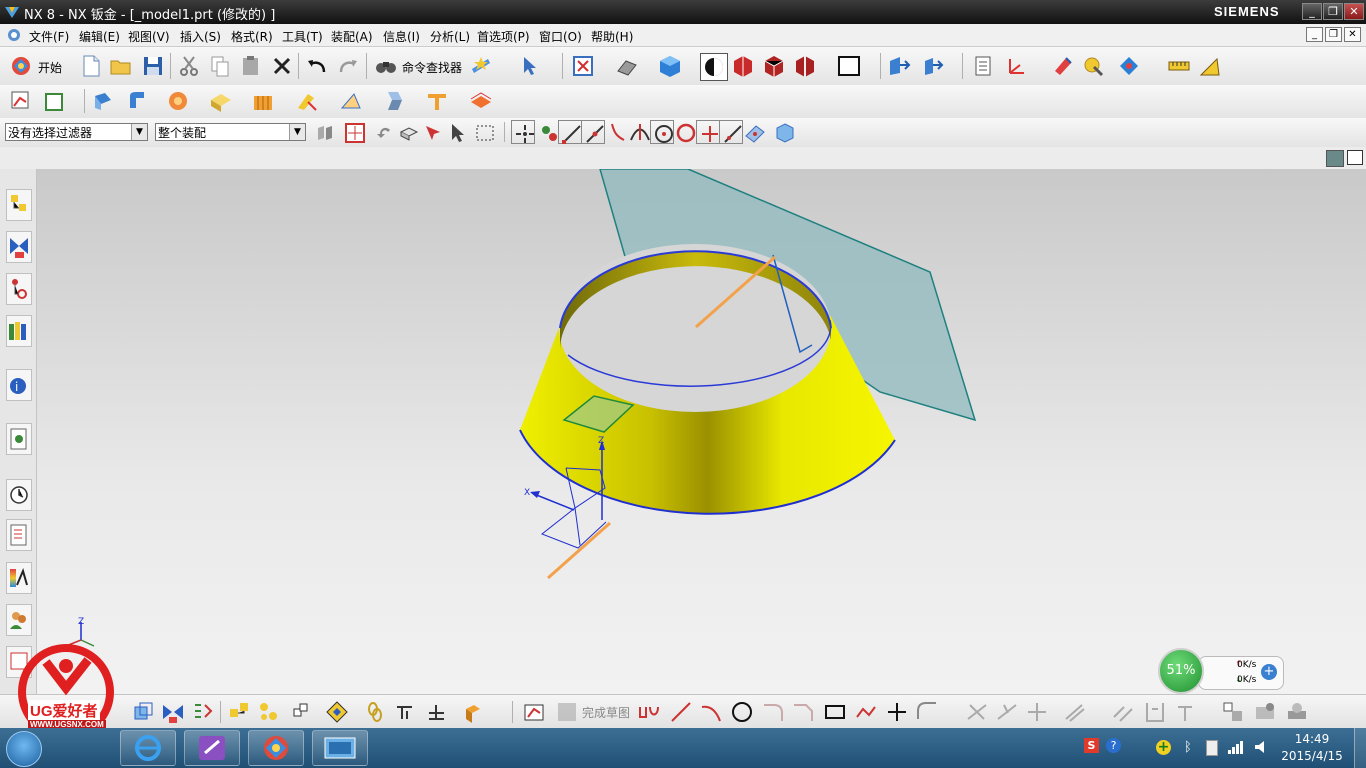 The image size is (1366, 768). What do you see at coordinates (803, 712) in the screenshot?
I see `chamfer-icon` at bounding box center [803, 712].